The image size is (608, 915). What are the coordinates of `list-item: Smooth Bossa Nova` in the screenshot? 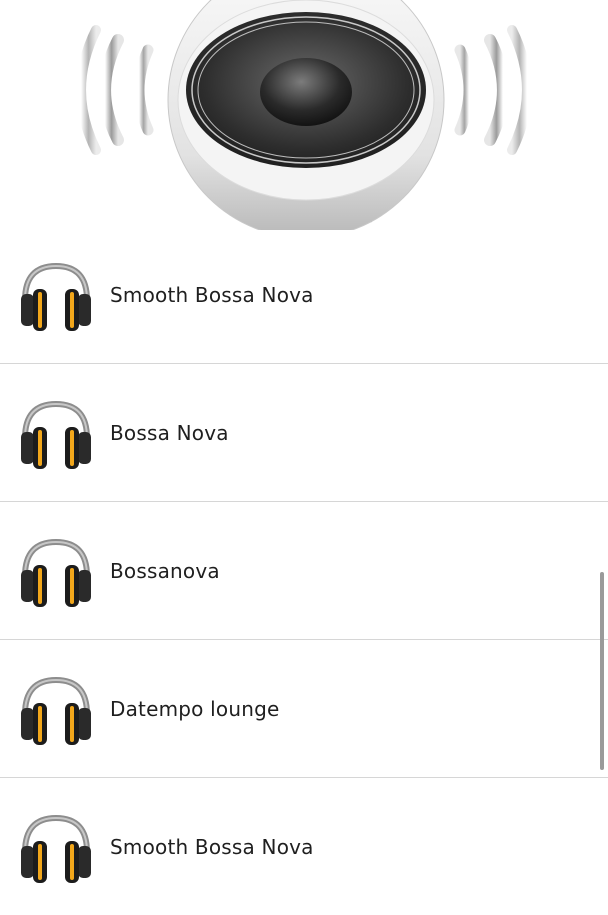 It's located at (304, 846).